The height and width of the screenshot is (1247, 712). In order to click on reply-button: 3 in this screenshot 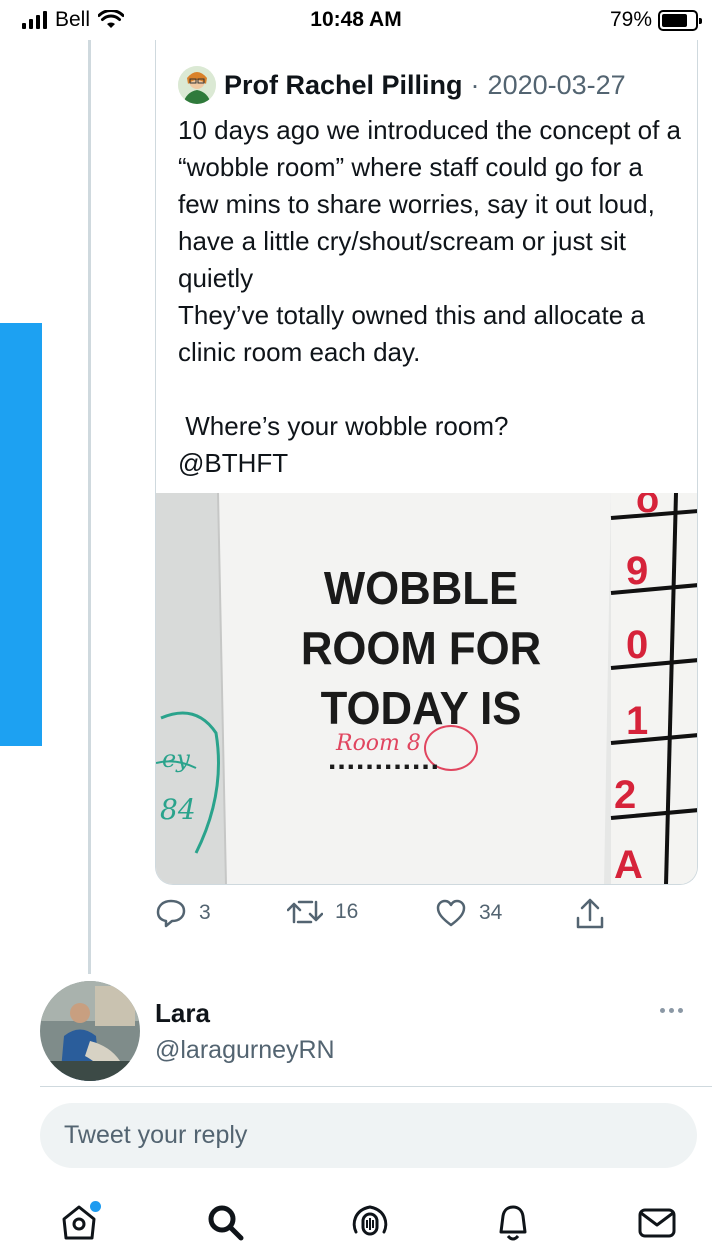, I will do `click(183, 913)`.